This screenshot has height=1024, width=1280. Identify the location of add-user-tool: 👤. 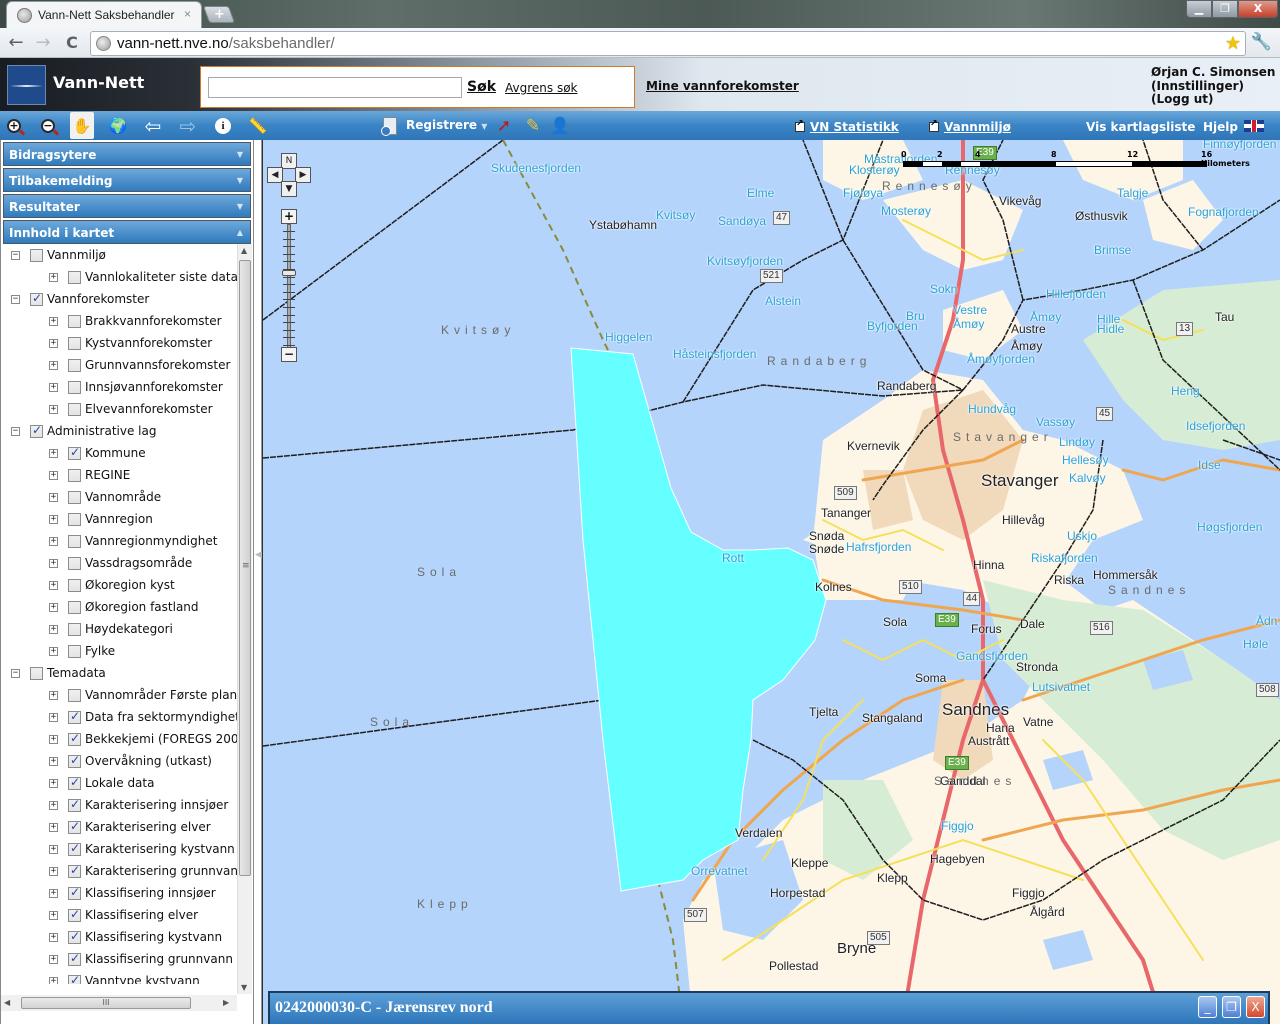
(560, 125).